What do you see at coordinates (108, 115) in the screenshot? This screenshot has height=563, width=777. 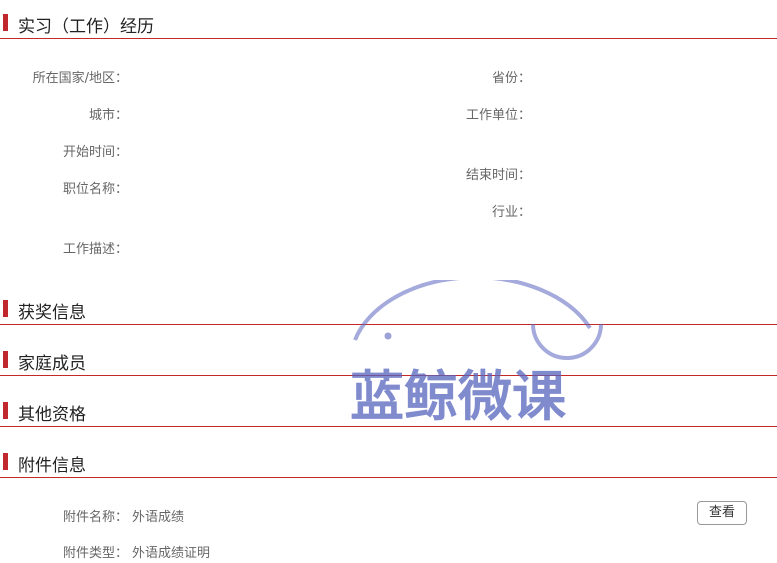 I see `city-label: 城市：` at bounding box center [108, 115].